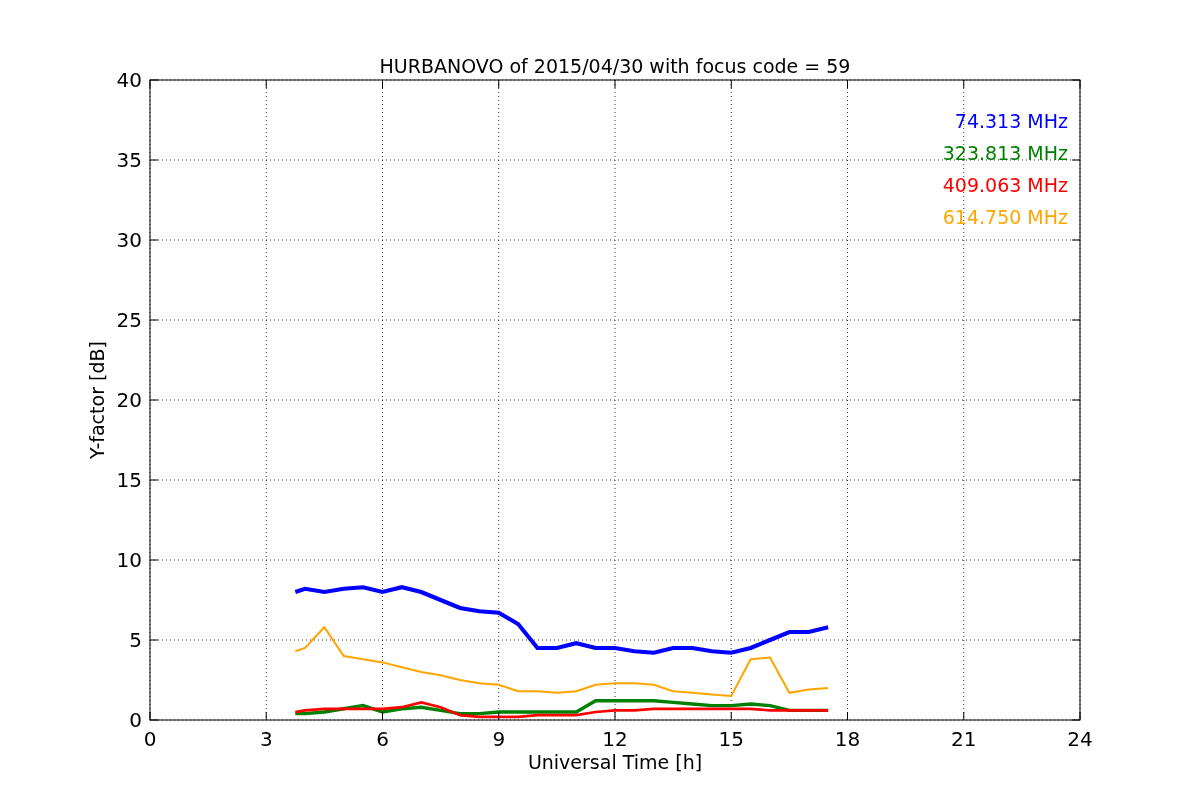 The width and height of the screenshot is (1200, 800). I want to click on axis-tick-label: 40, so click(129, 80).